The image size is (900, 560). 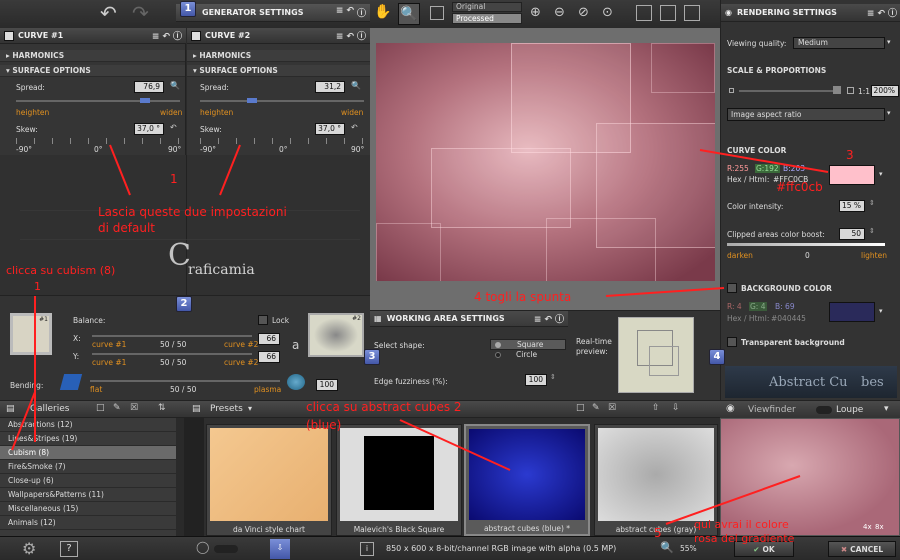 What do you see at coordinates (162, 408) in the screenshot?
I see `sort-icon: ⇅` at bounding box center [162, 408].